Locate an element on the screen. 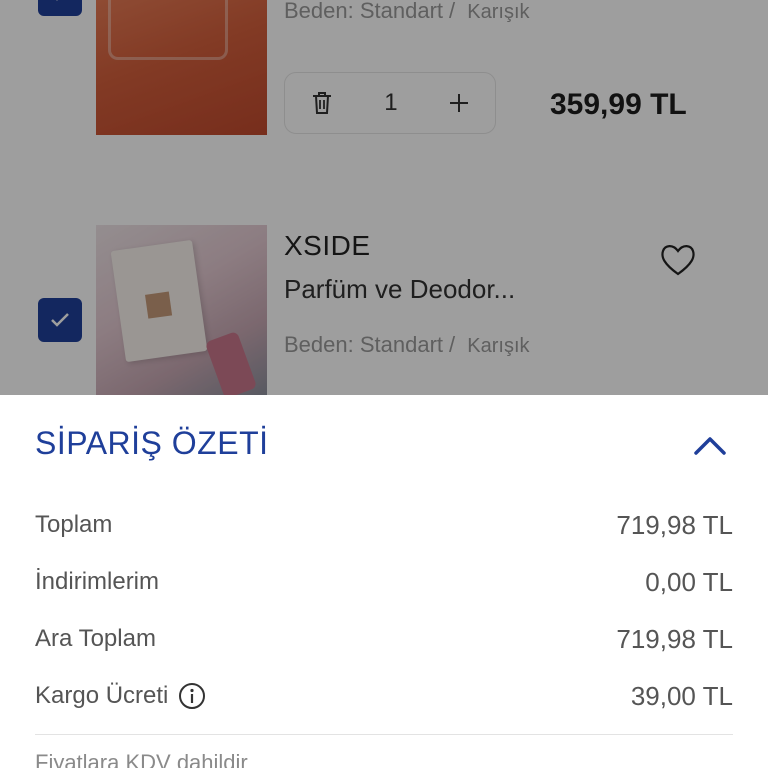 This screenshot has height=768, width=768. info-icon is located at coordinates (192, 696).